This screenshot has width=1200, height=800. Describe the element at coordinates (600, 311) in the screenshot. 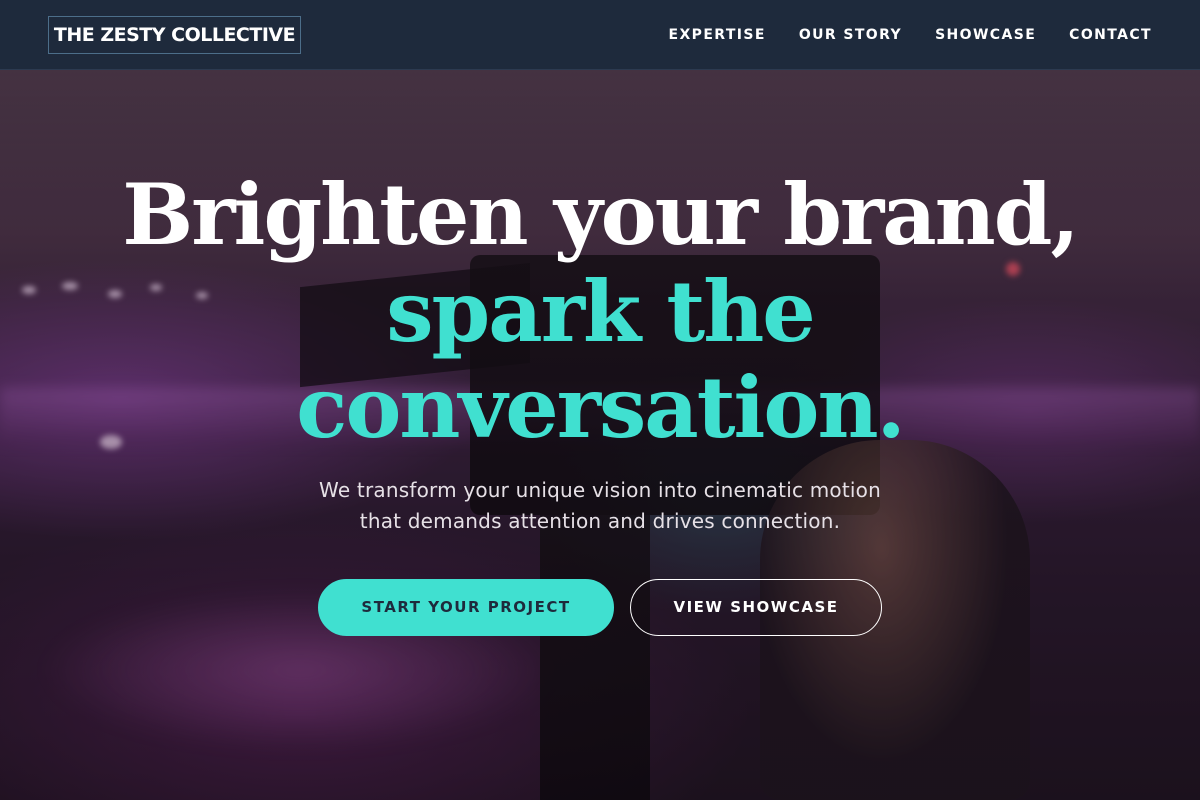

I see `headline-line-2: spark the` at that location.